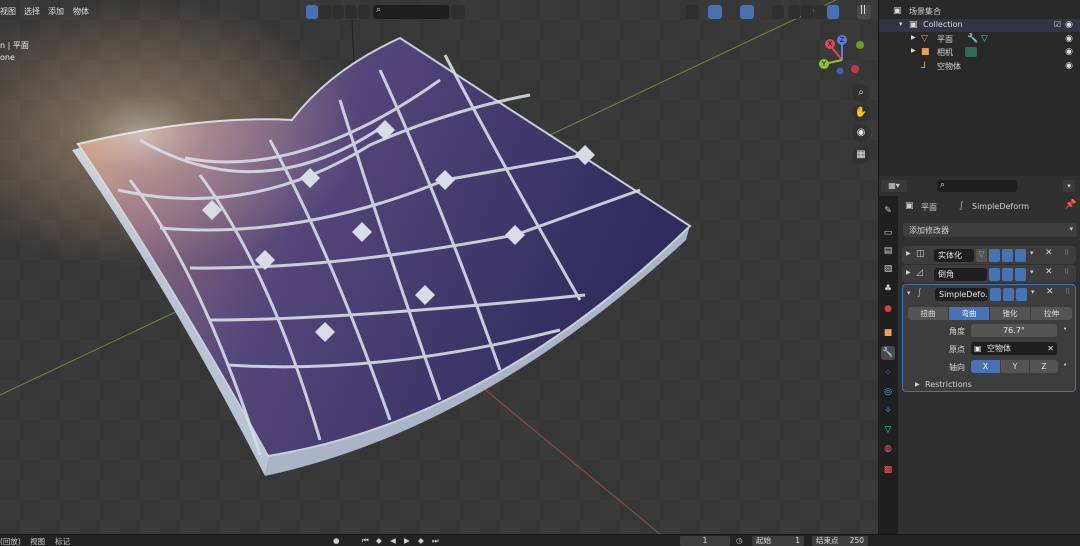  Describe the element at coordinates (954, 255) in the screenshot. I see `modifier-name-field: 实体化` at that location.